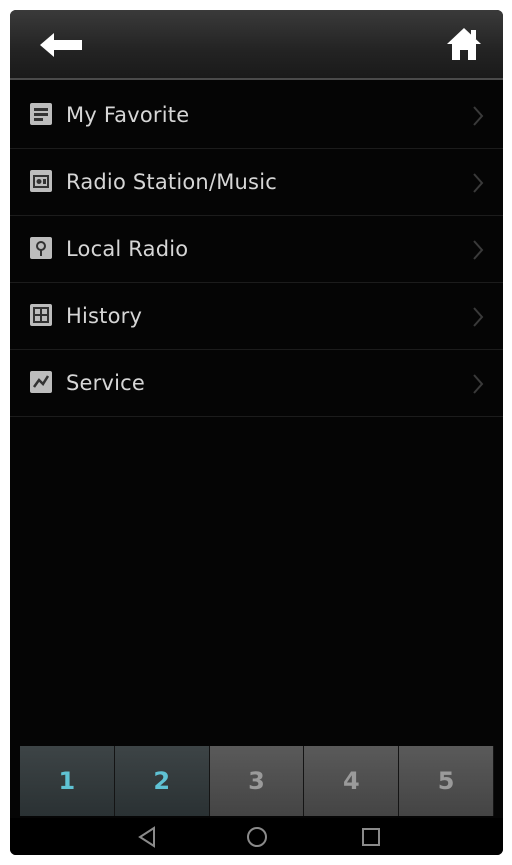 This screenshot has width=512, height=865. Describe the element at coordinates (464, 44) in the screenshot. I see `home-icon` at that location.